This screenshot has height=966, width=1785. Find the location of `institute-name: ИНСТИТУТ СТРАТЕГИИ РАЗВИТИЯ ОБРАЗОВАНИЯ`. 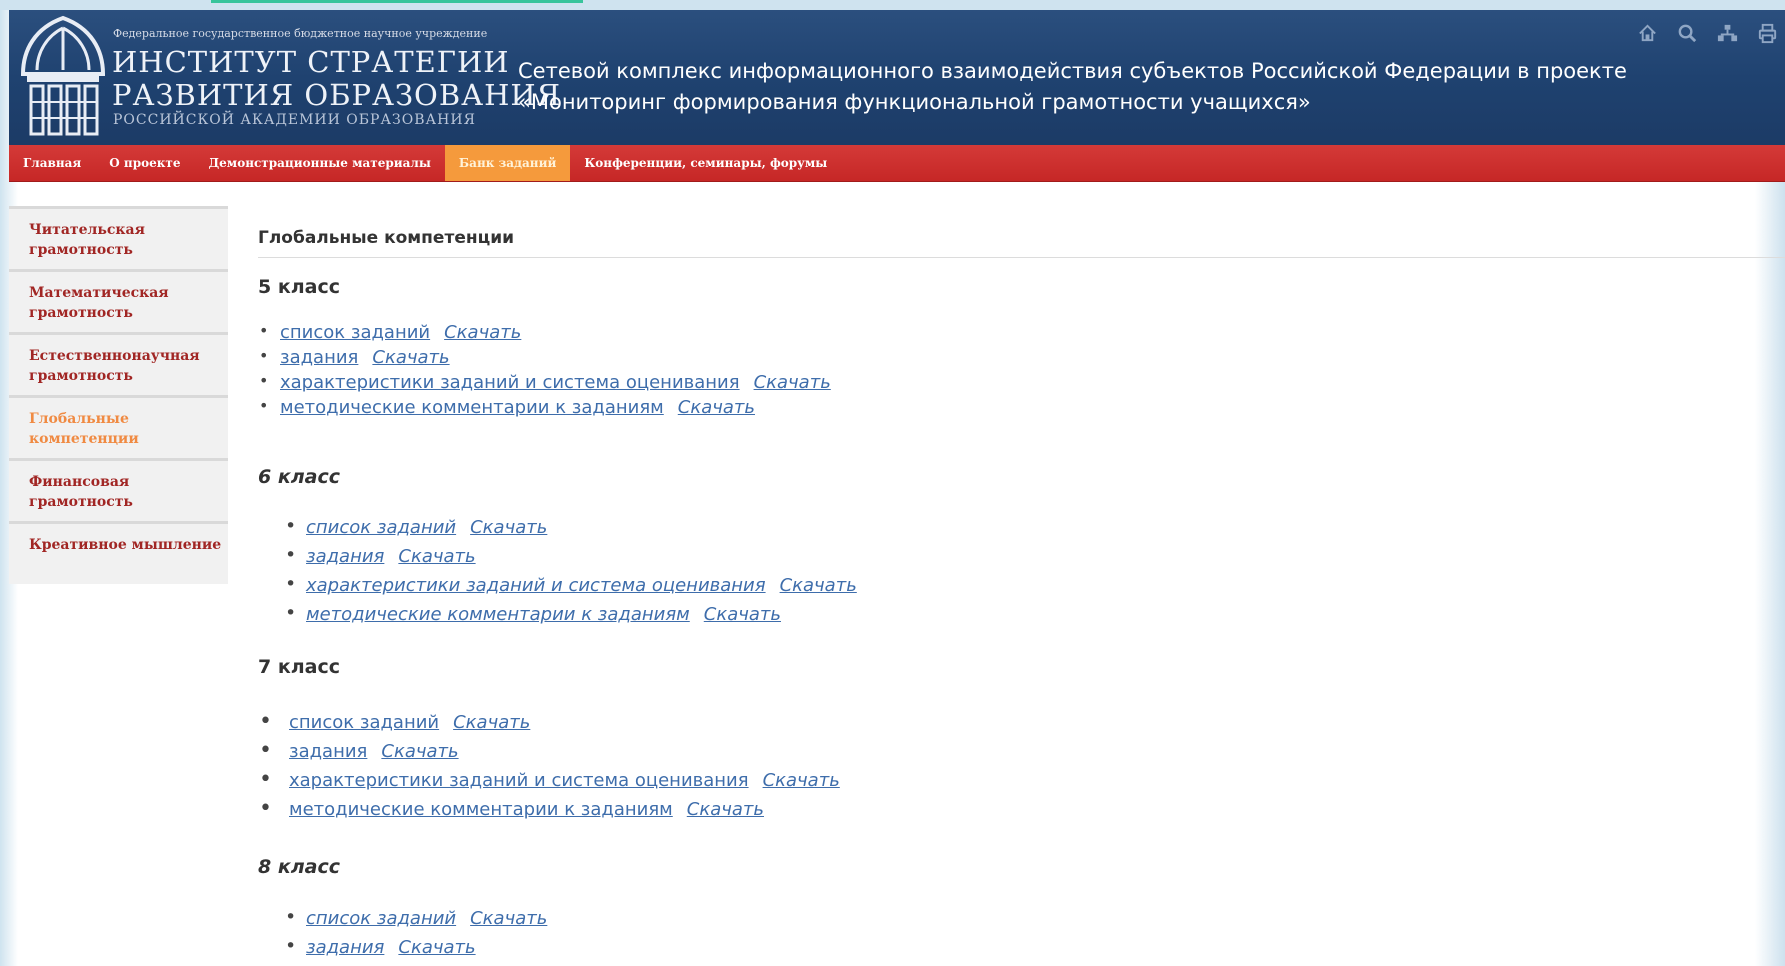

institute-name: ИНСТИТУТ СТРАТЕГИИ РАЗВИТИЯ ОБРАЗОВАНИЯ is located at coordinates (336, 79).